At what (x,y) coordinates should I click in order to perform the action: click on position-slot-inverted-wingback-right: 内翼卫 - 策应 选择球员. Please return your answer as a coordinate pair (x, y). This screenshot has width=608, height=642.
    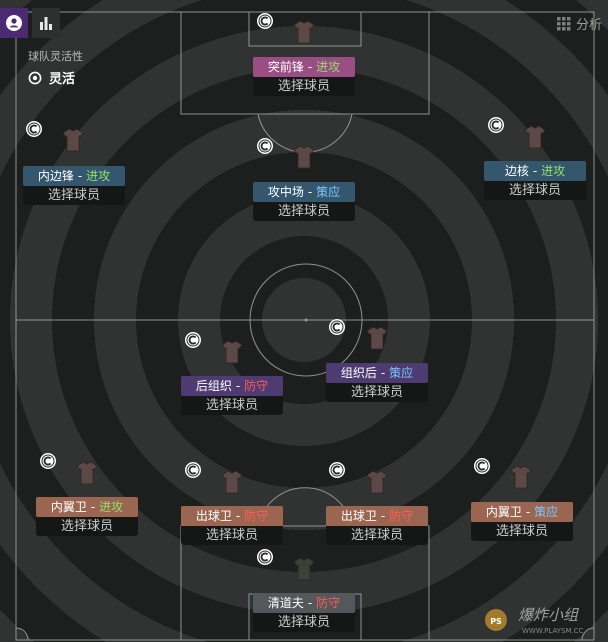
    Looking at the image, I should click on (522, 521).